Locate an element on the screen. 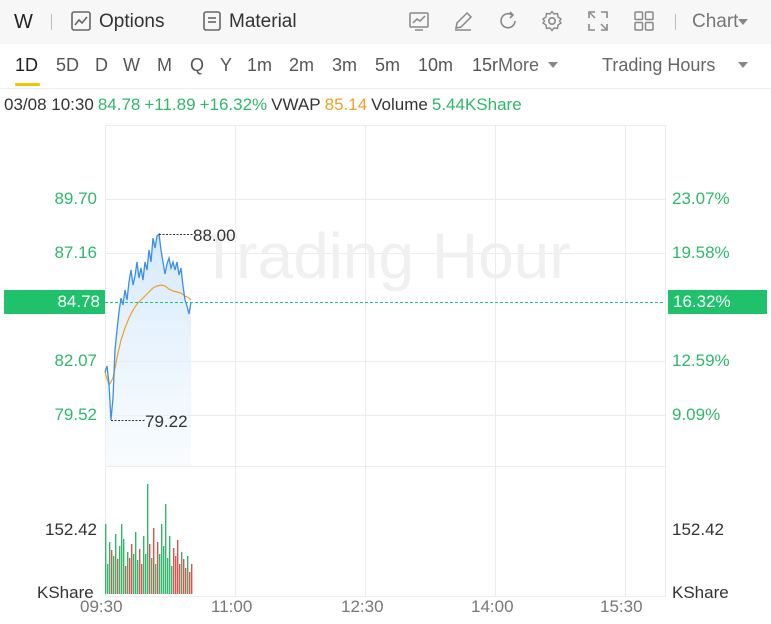 Image resolution: width=771 pixels, height=624 pixels. left-axis-label: 82.07 is located at coordinates (75, 360).